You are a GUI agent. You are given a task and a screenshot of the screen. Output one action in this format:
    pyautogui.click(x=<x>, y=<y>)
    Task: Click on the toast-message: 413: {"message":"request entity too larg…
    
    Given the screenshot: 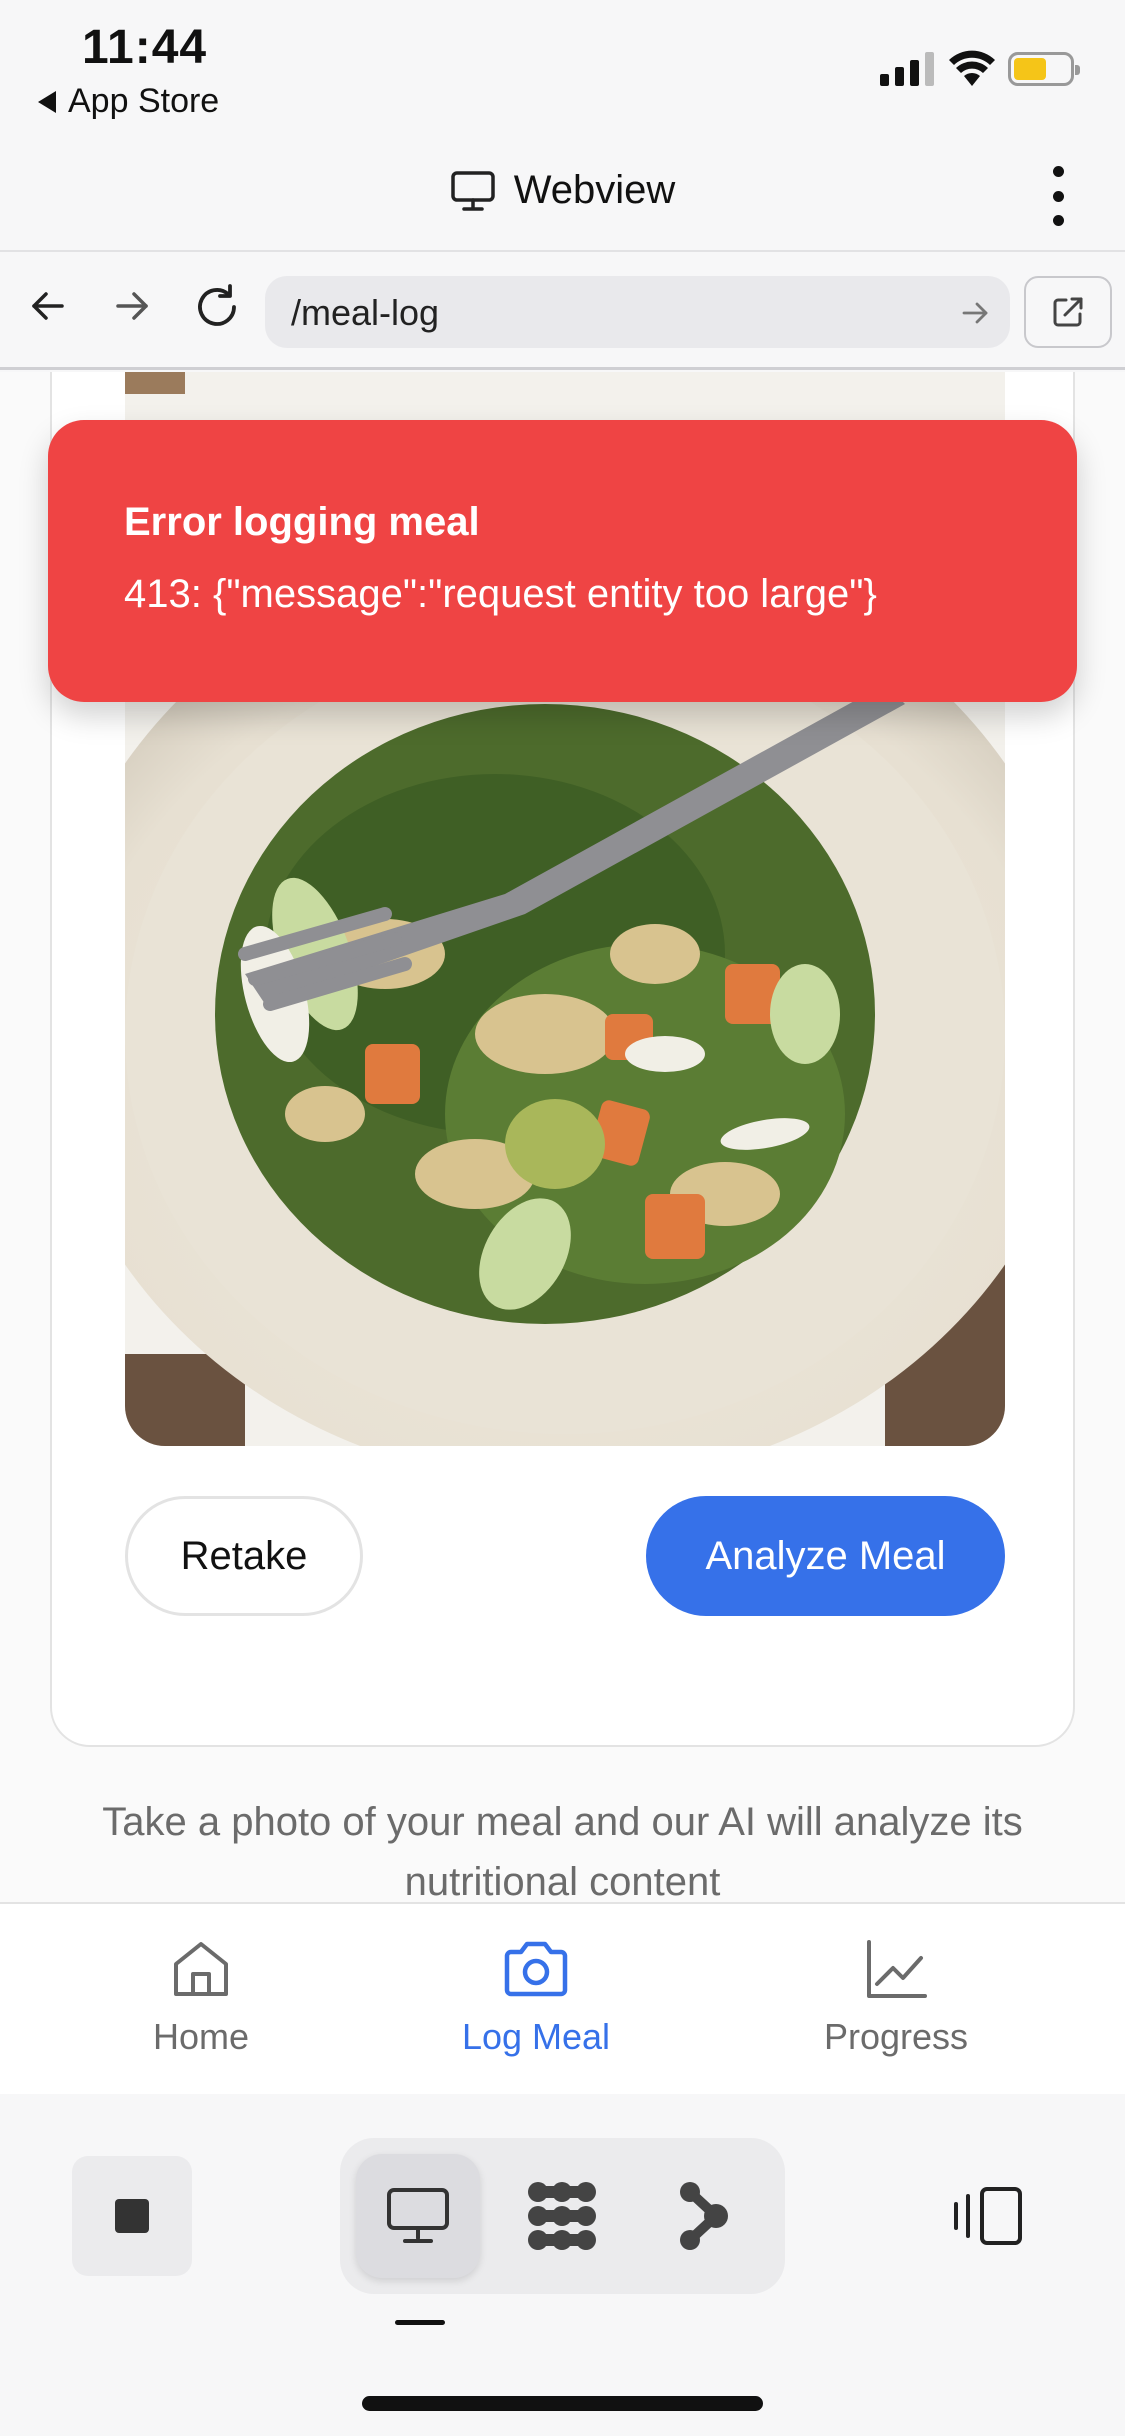 What is the action you would take?
    pyautogui.click(x=500, y=594)
    